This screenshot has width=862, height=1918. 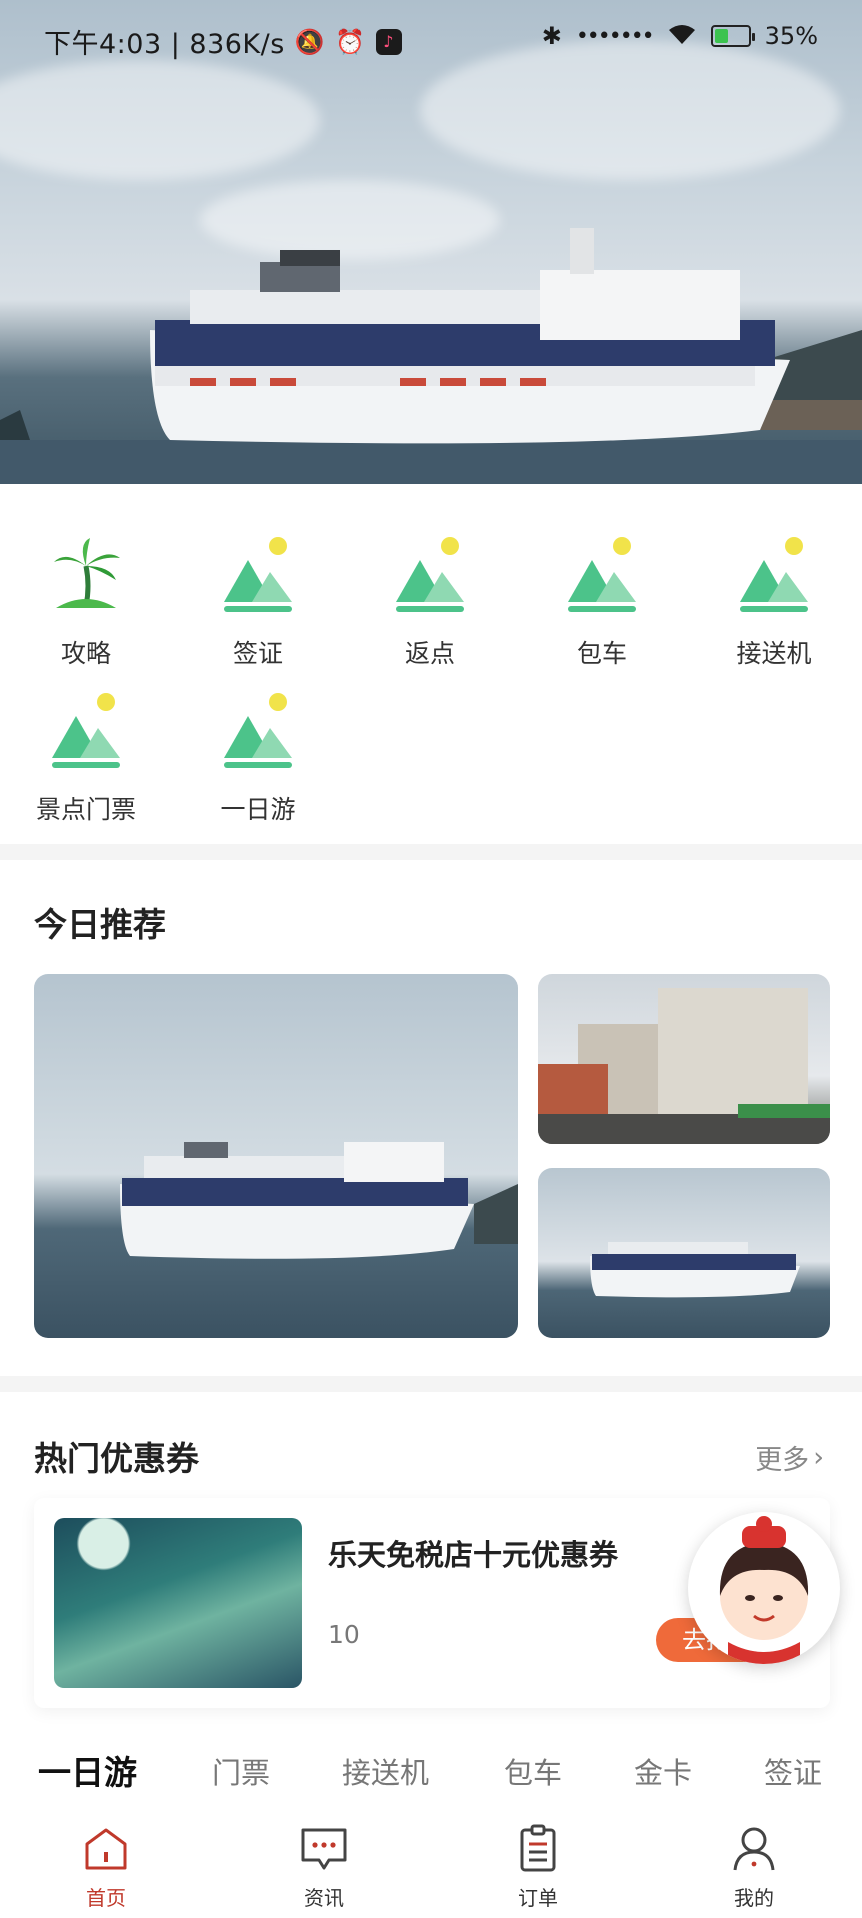 I want to click on status-right: ✱ ••••••• 35%, so click(x=680, y=36).